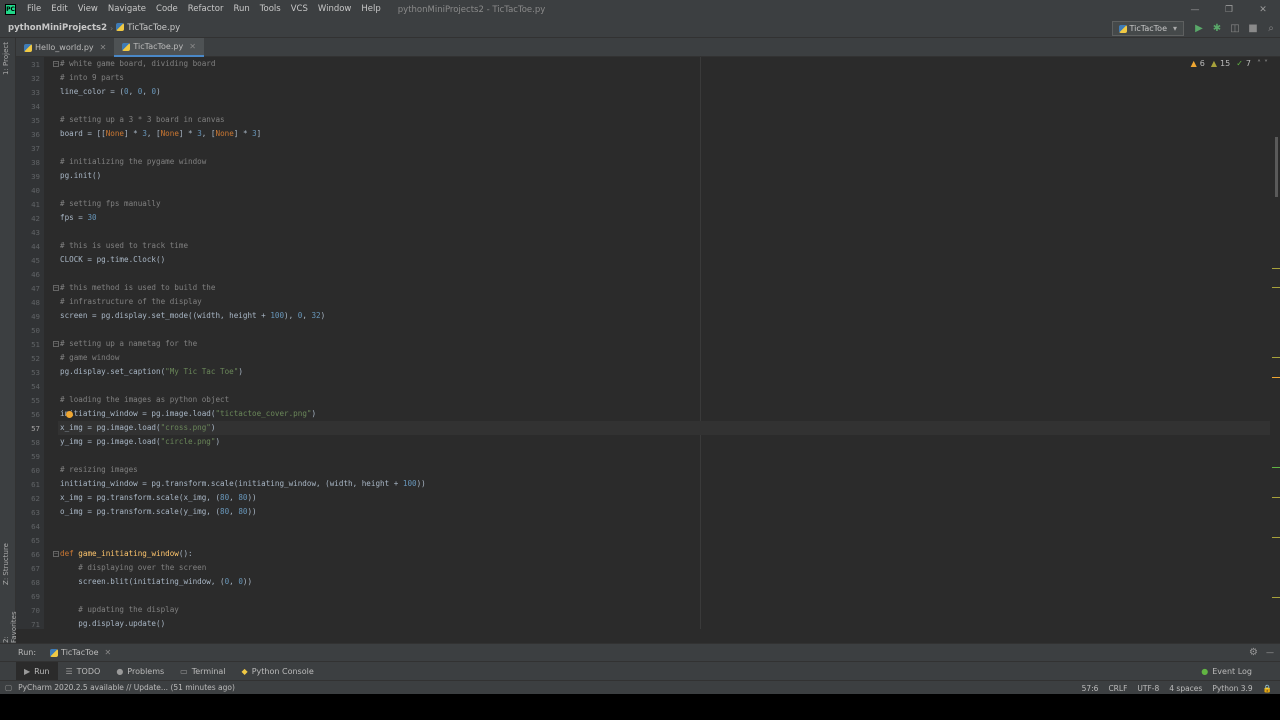  What do you see at coordinates (80, 652) in the screenshot?
I see `run-panel-tab: TicTacToe ✕` at bounding box center [80, 652].